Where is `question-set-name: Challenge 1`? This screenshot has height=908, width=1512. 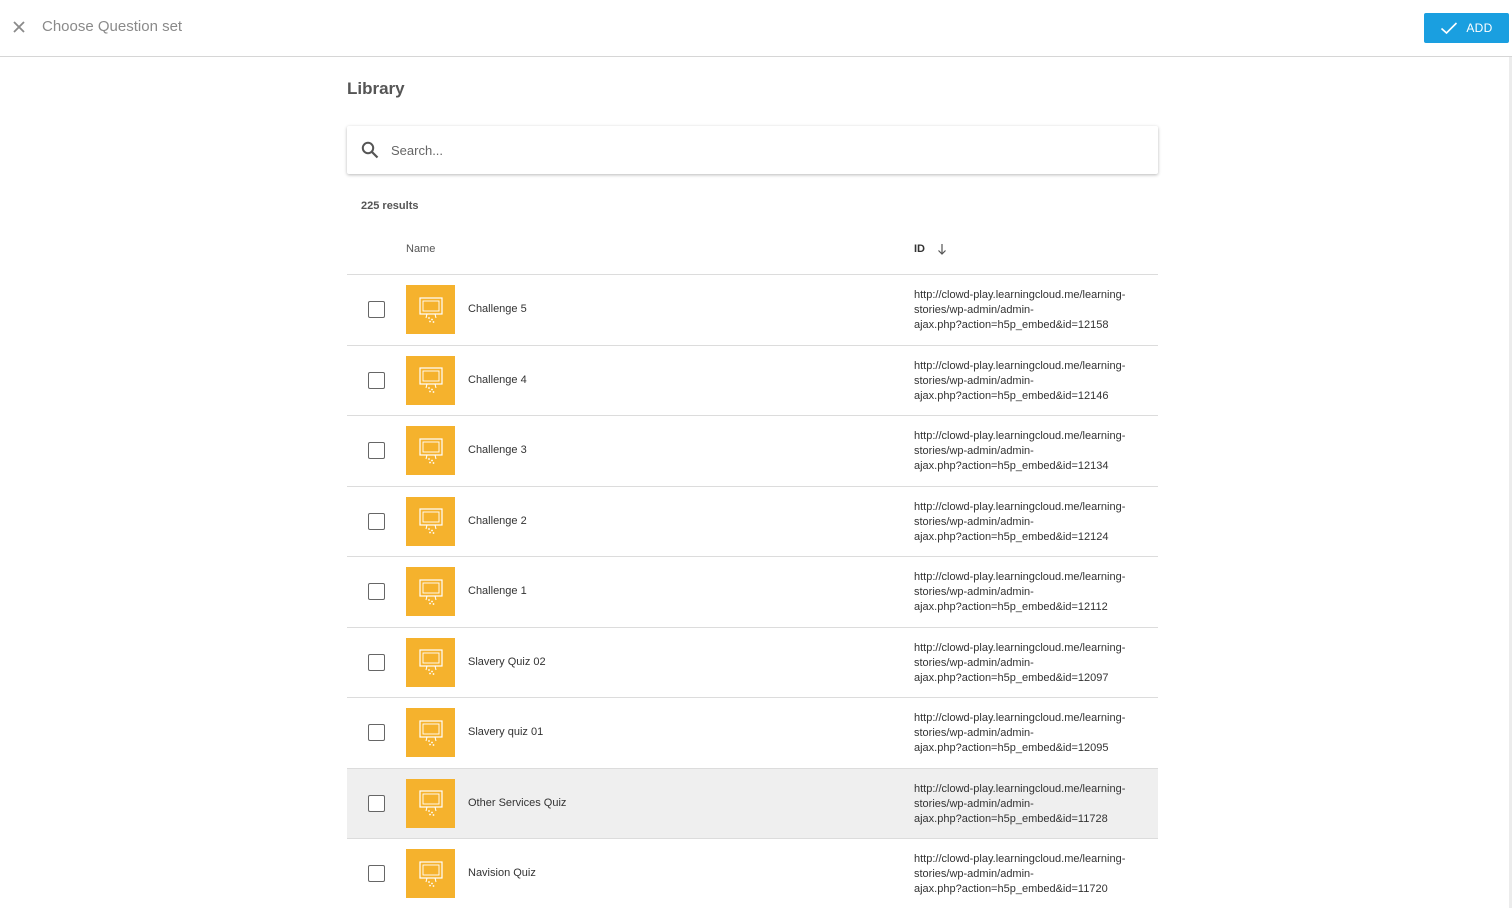
question-set-name: Challenge 1 is located at coordinates (497, 591).